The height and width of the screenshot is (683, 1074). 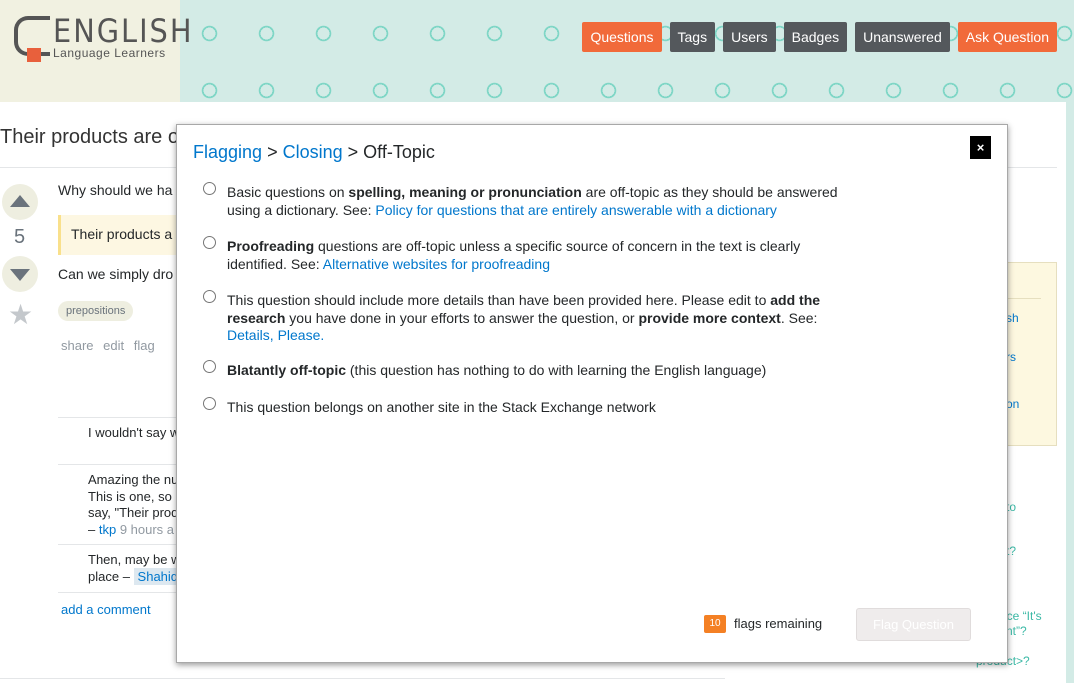 What do you see at coordinates (275, 335) in the screenshot?
I see `option-link: Details, Please.` at bounding box center [275, 335].